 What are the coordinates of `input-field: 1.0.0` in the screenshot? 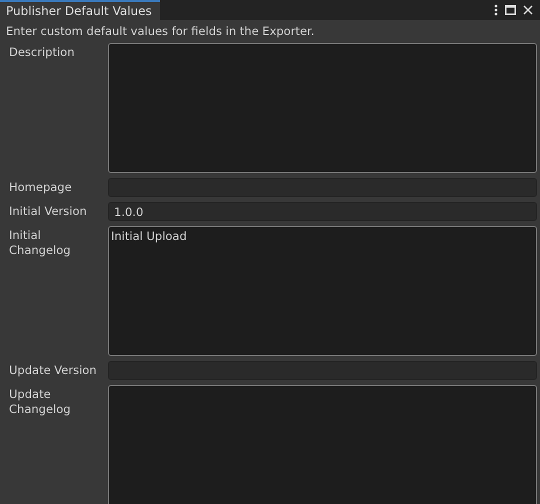 It's located at (322, 211).